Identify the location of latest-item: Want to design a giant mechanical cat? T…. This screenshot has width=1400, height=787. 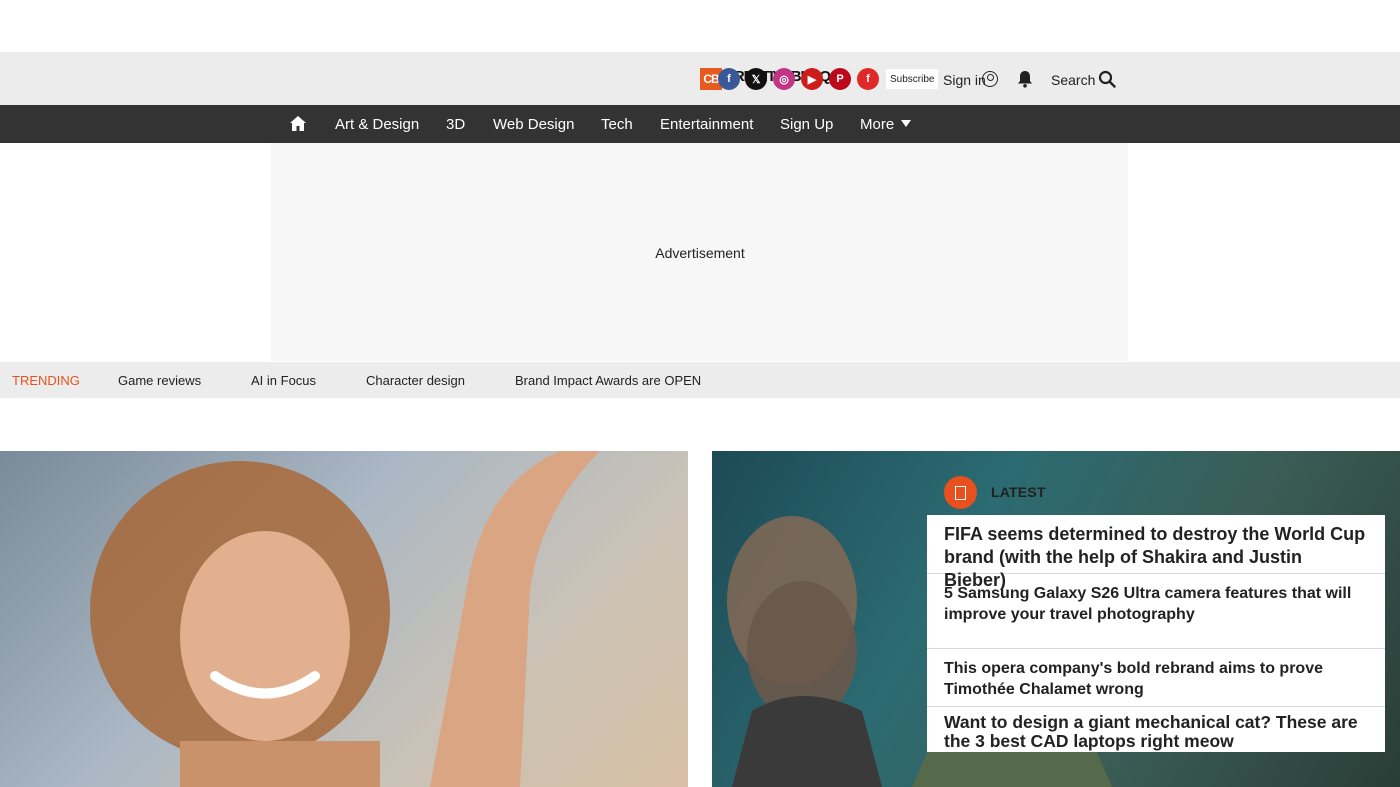
(1156, 729).